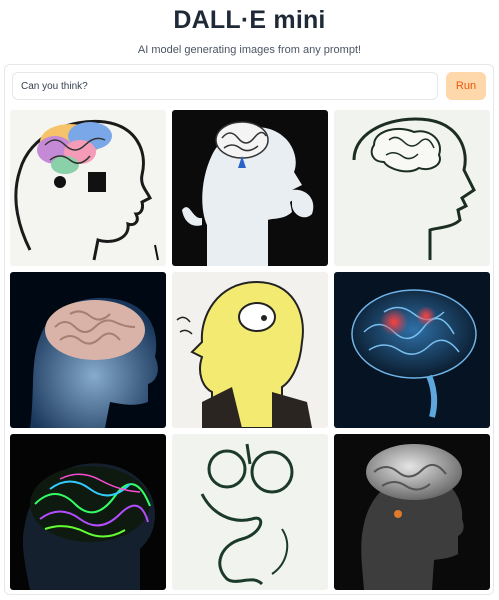  I want to click on pink-brain-image, so click(88, 350).